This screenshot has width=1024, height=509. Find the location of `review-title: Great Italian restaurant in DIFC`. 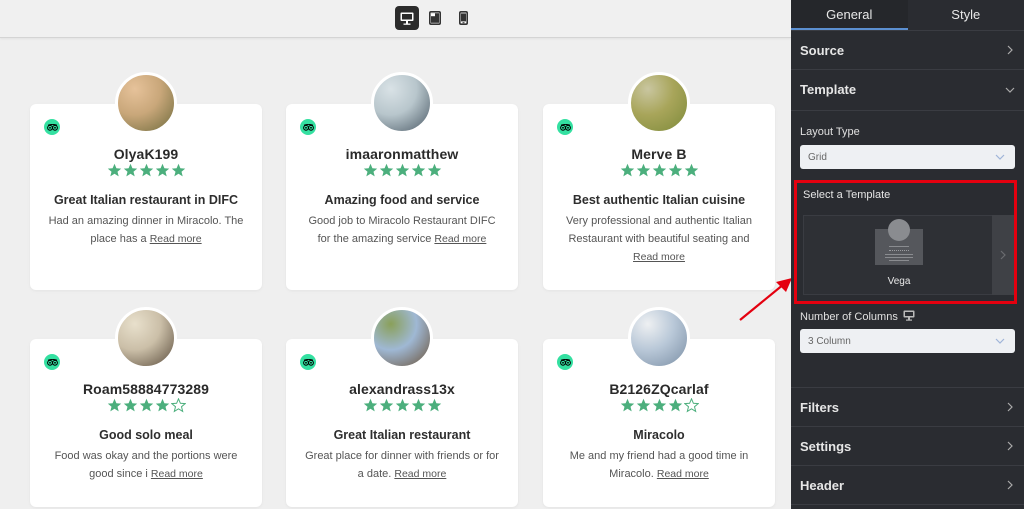

review-title: Great Italian restaurant in DIFC is located at coordinates (146, 200).